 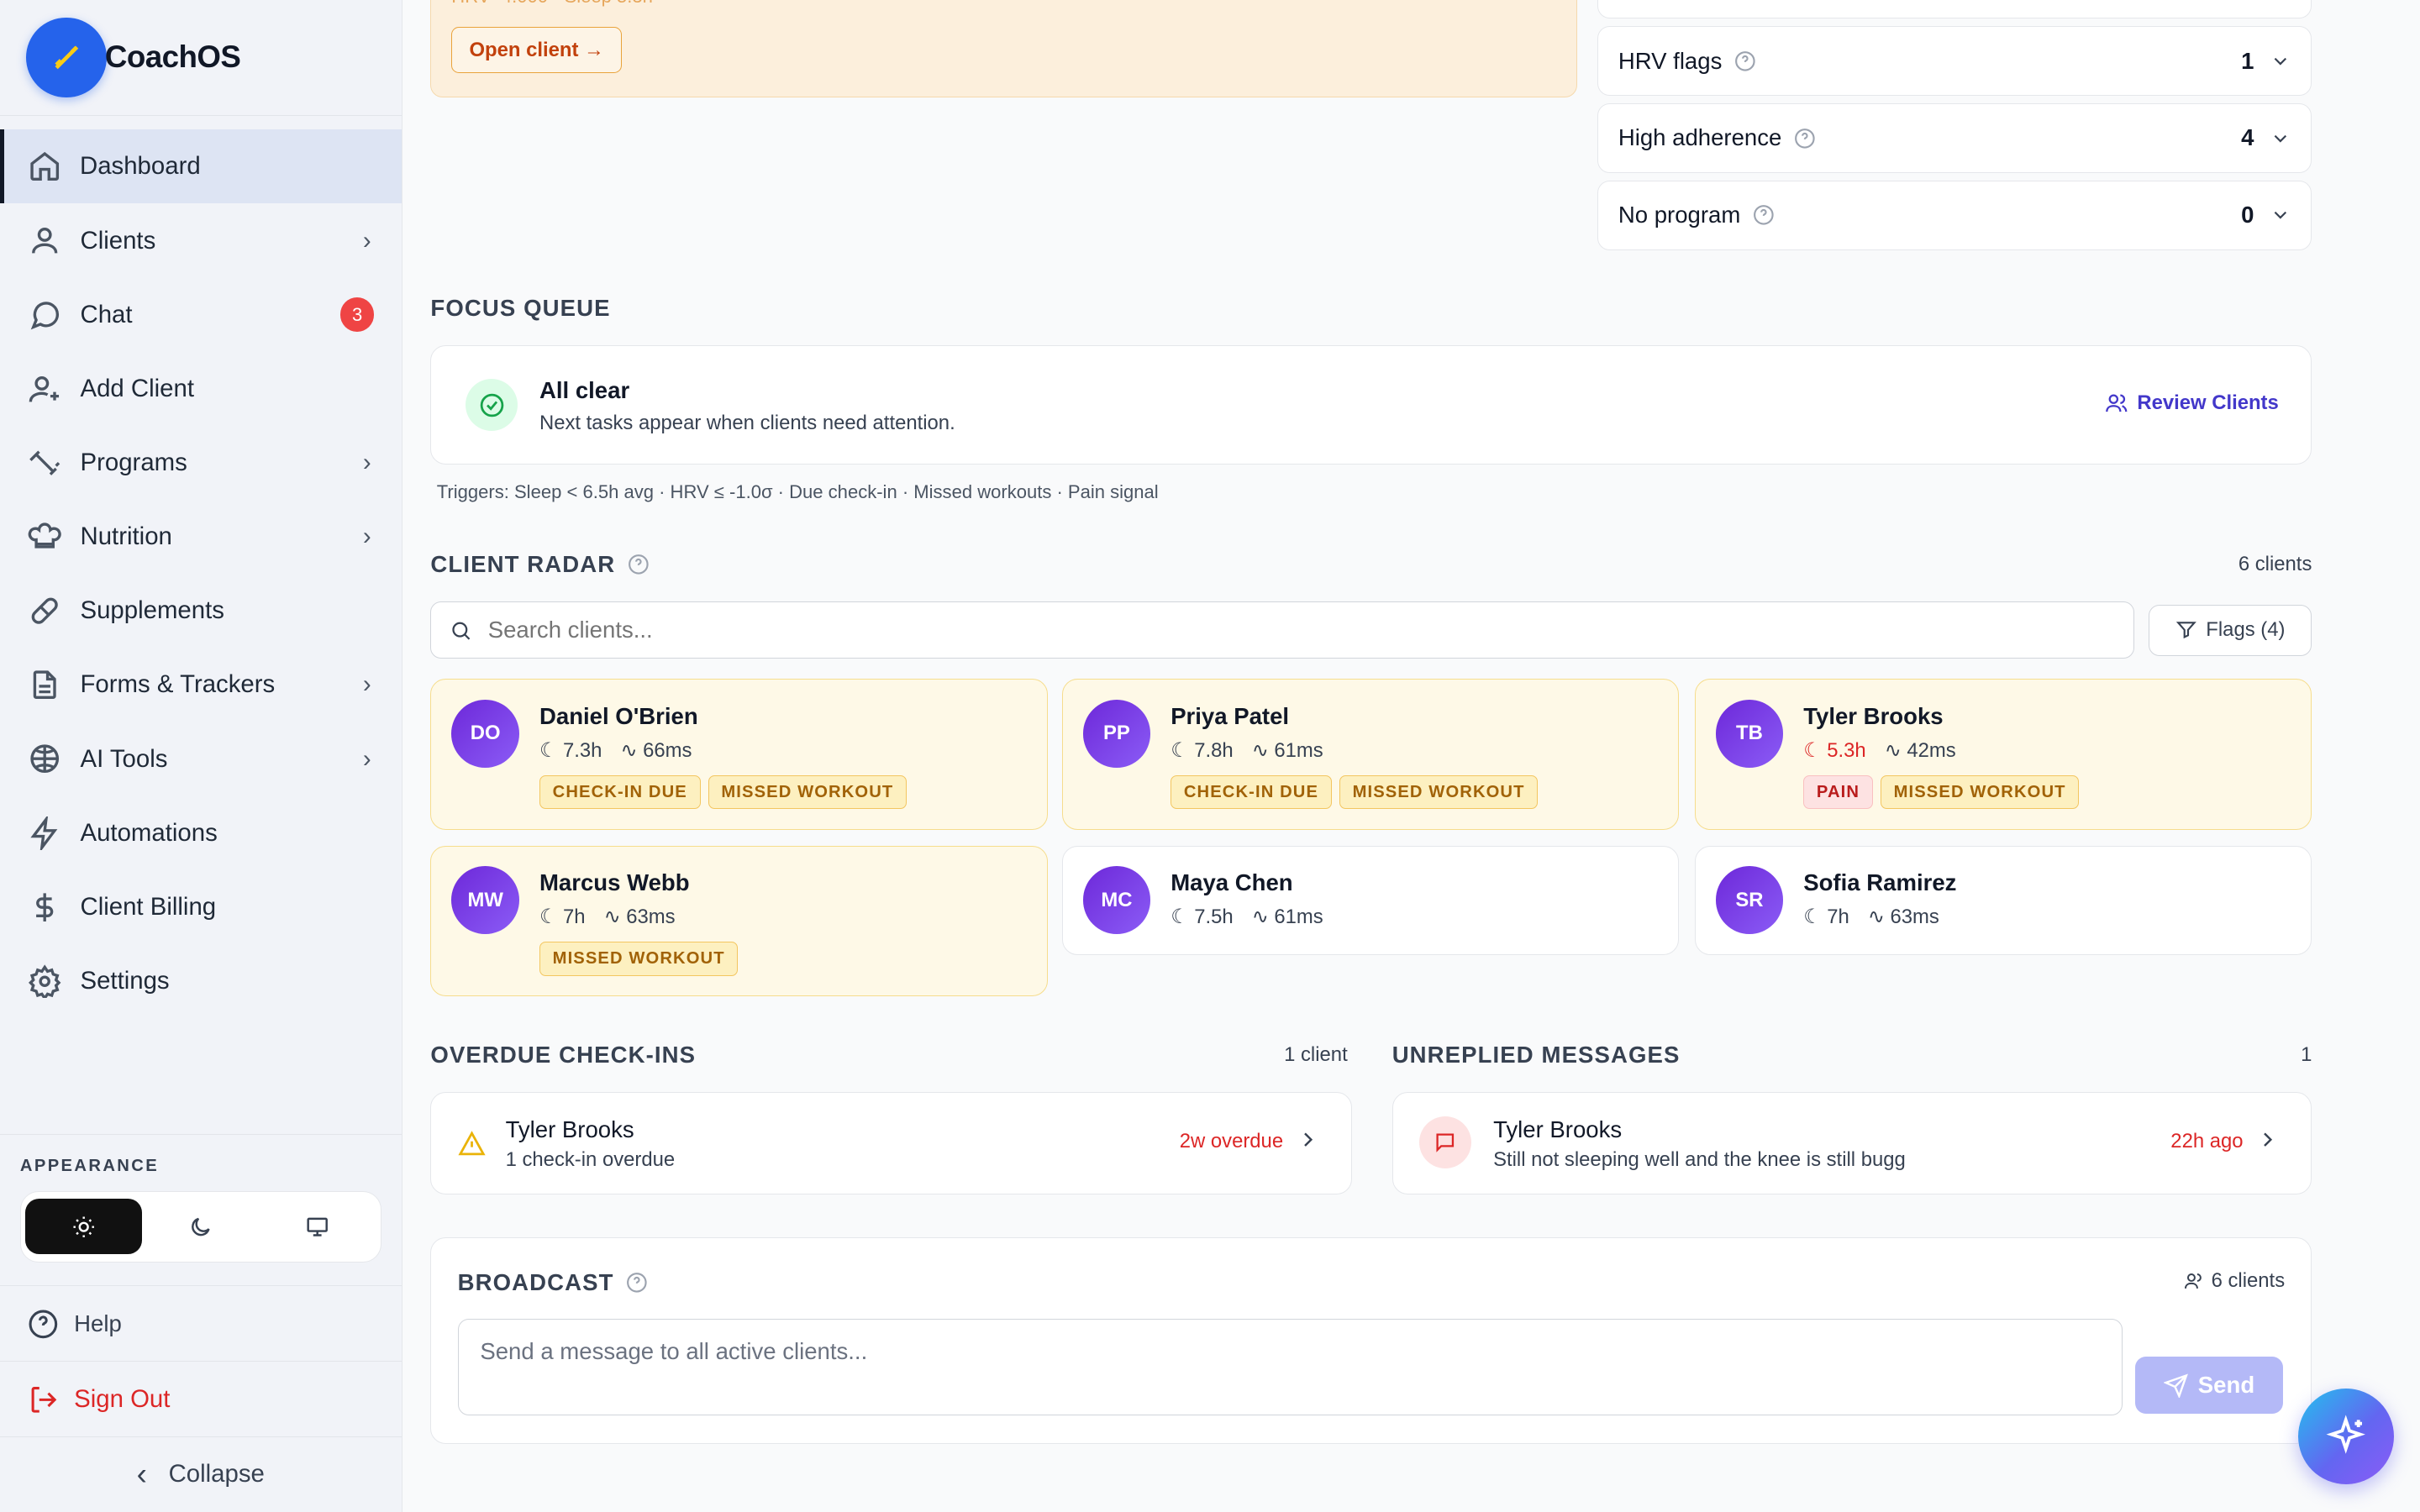 What do you see at coordinates (1247, 750) in the screenshot?
I see `client-stats: ☾ 7.8h ∿ 61ms` at bounding box center [1247, 750].